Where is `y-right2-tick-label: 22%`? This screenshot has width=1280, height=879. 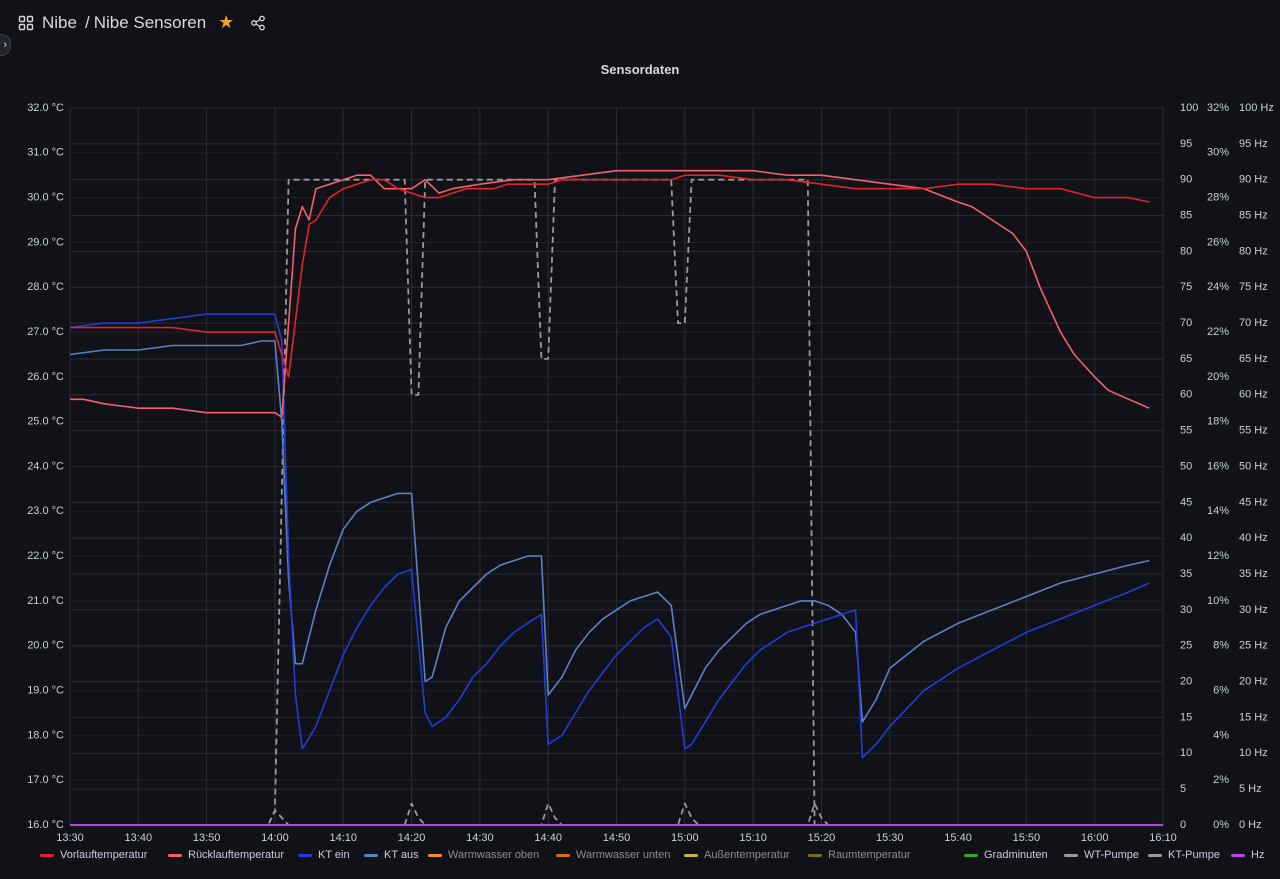
y-right2-tick-label: 22% is located at coordinates (1218, 332).